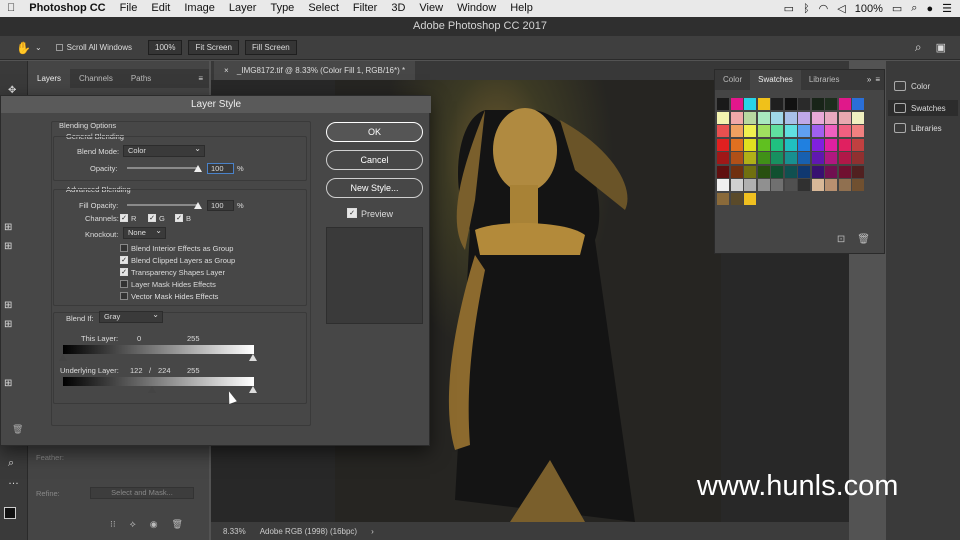  I want to click on menu-3d: 3D, so click(398, 8).